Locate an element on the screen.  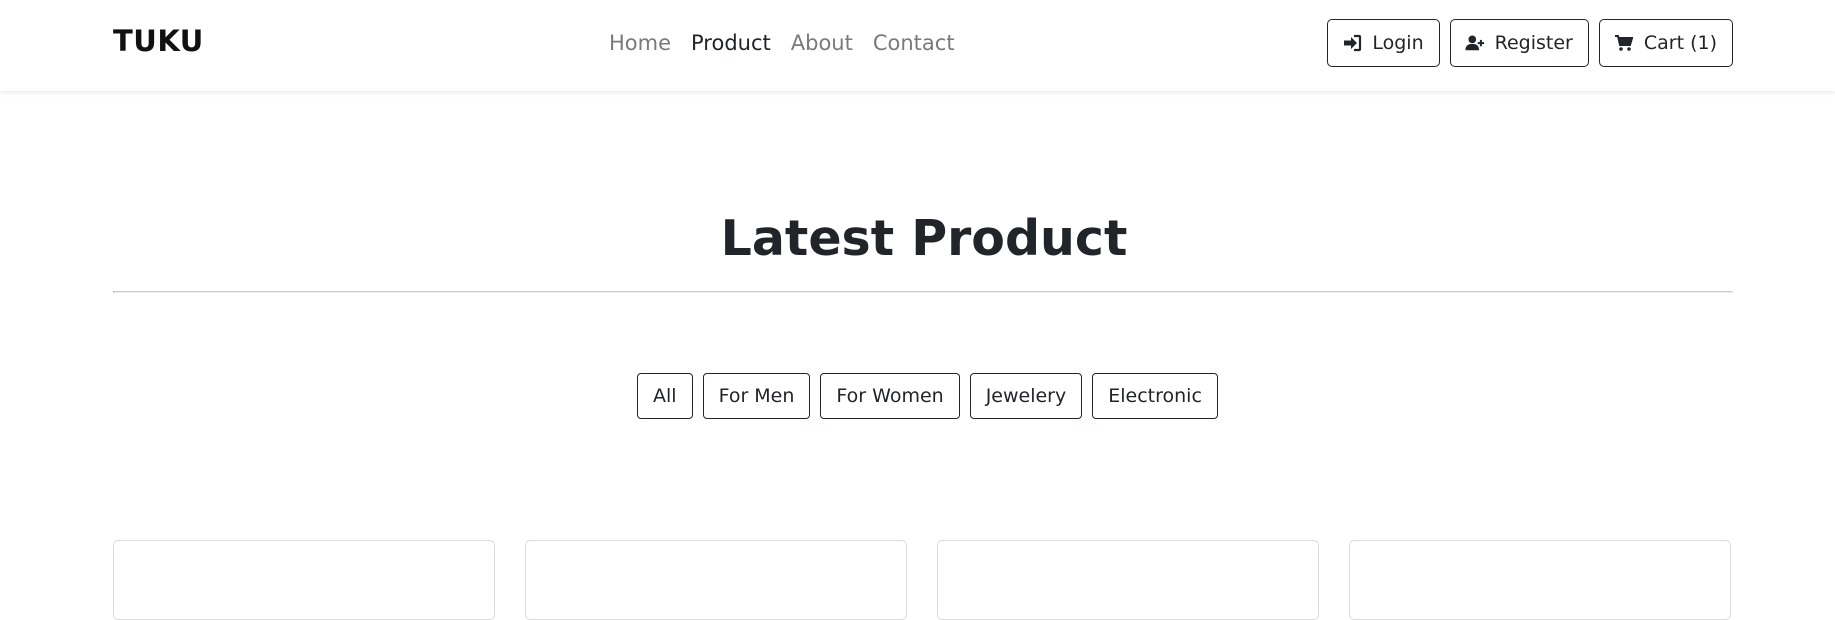
nav-link-product: Product is located at coordinates (731, 43).